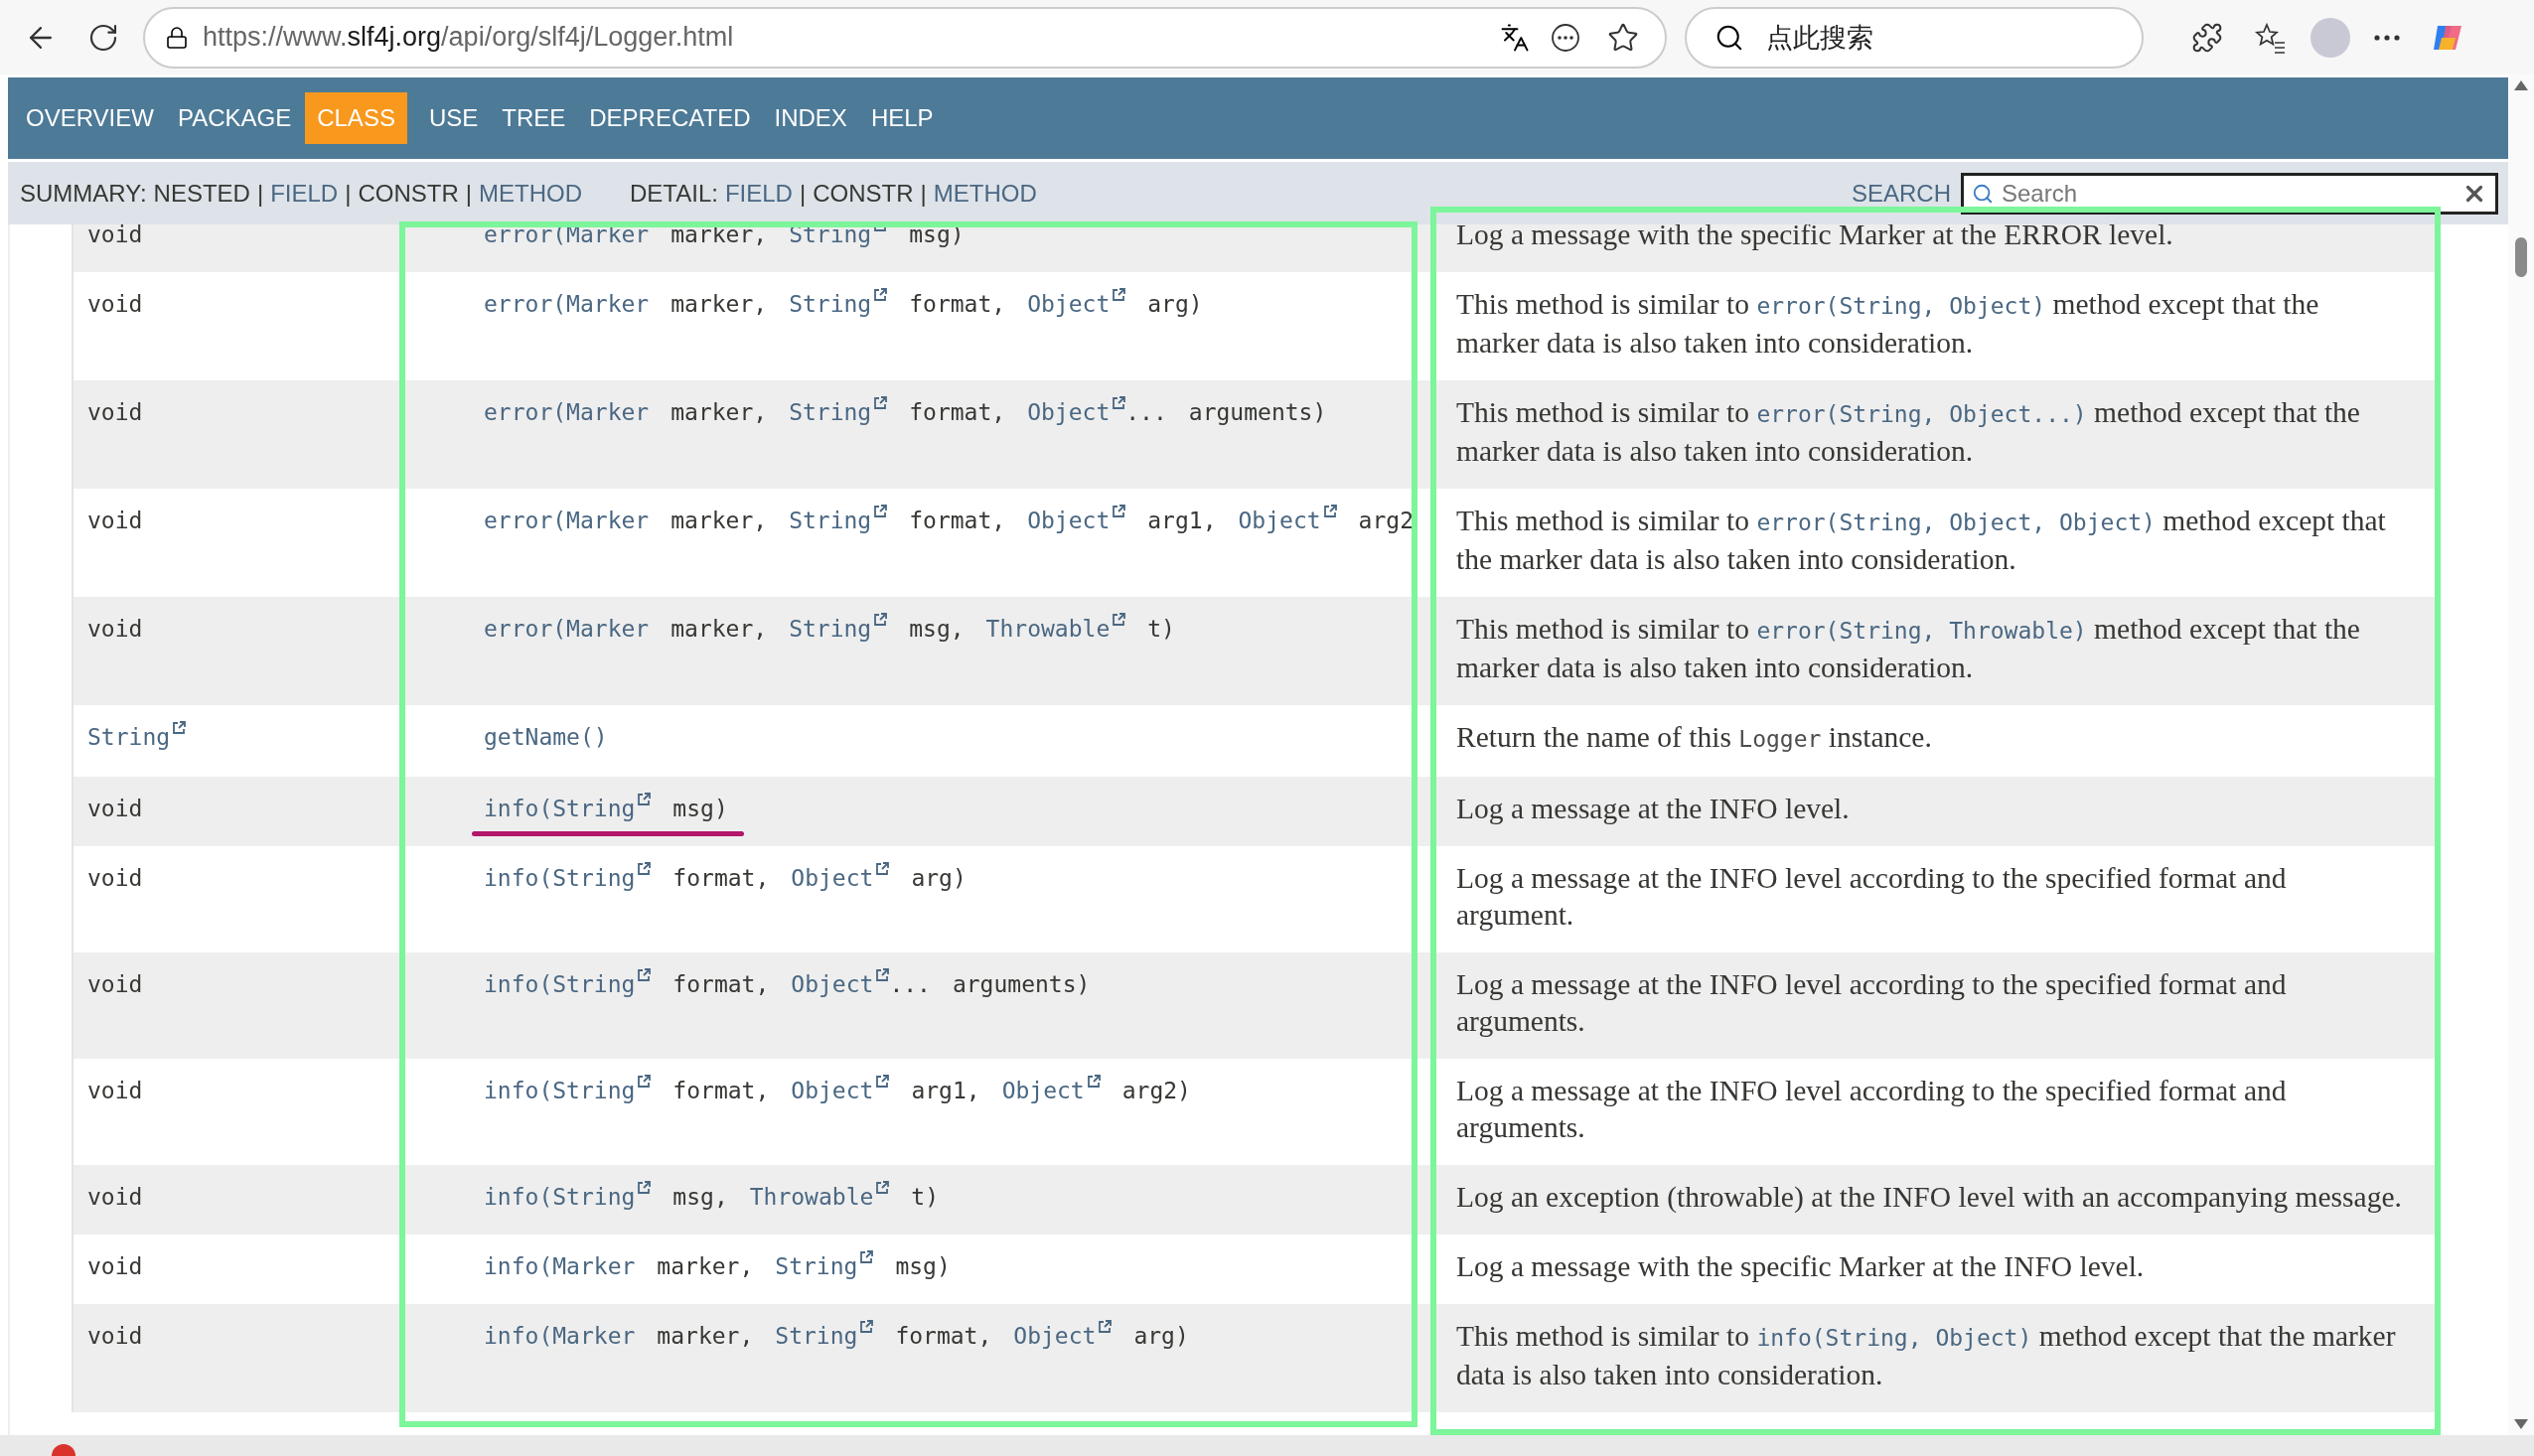 The width and height of the screenshot is (2534, 1456). Describe the element at coordinates (201, 193) in the screenshot. I see `nav-text: NESTED` at that location.